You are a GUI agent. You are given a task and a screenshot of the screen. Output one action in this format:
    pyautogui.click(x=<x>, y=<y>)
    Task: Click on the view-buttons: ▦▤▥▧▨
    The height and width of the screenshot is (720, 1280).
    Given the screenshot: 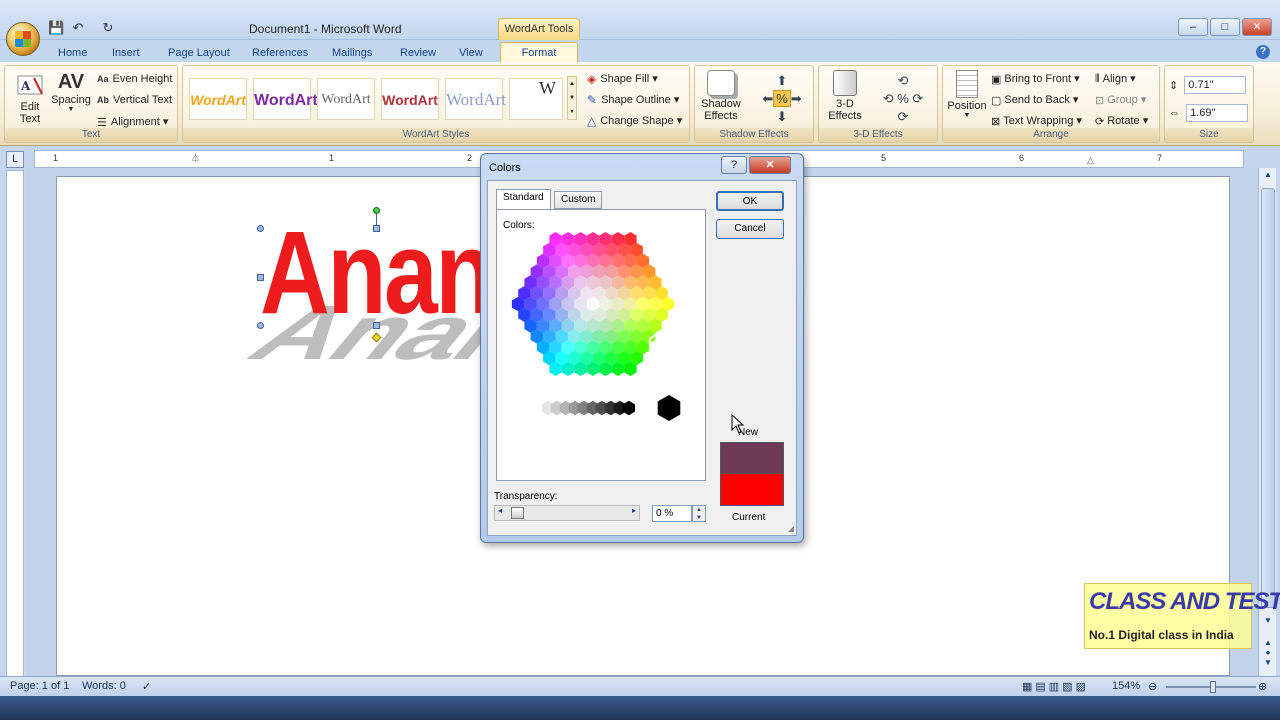 What is the action you would take?
    pyautogui.click(x=1055, y=686)
    